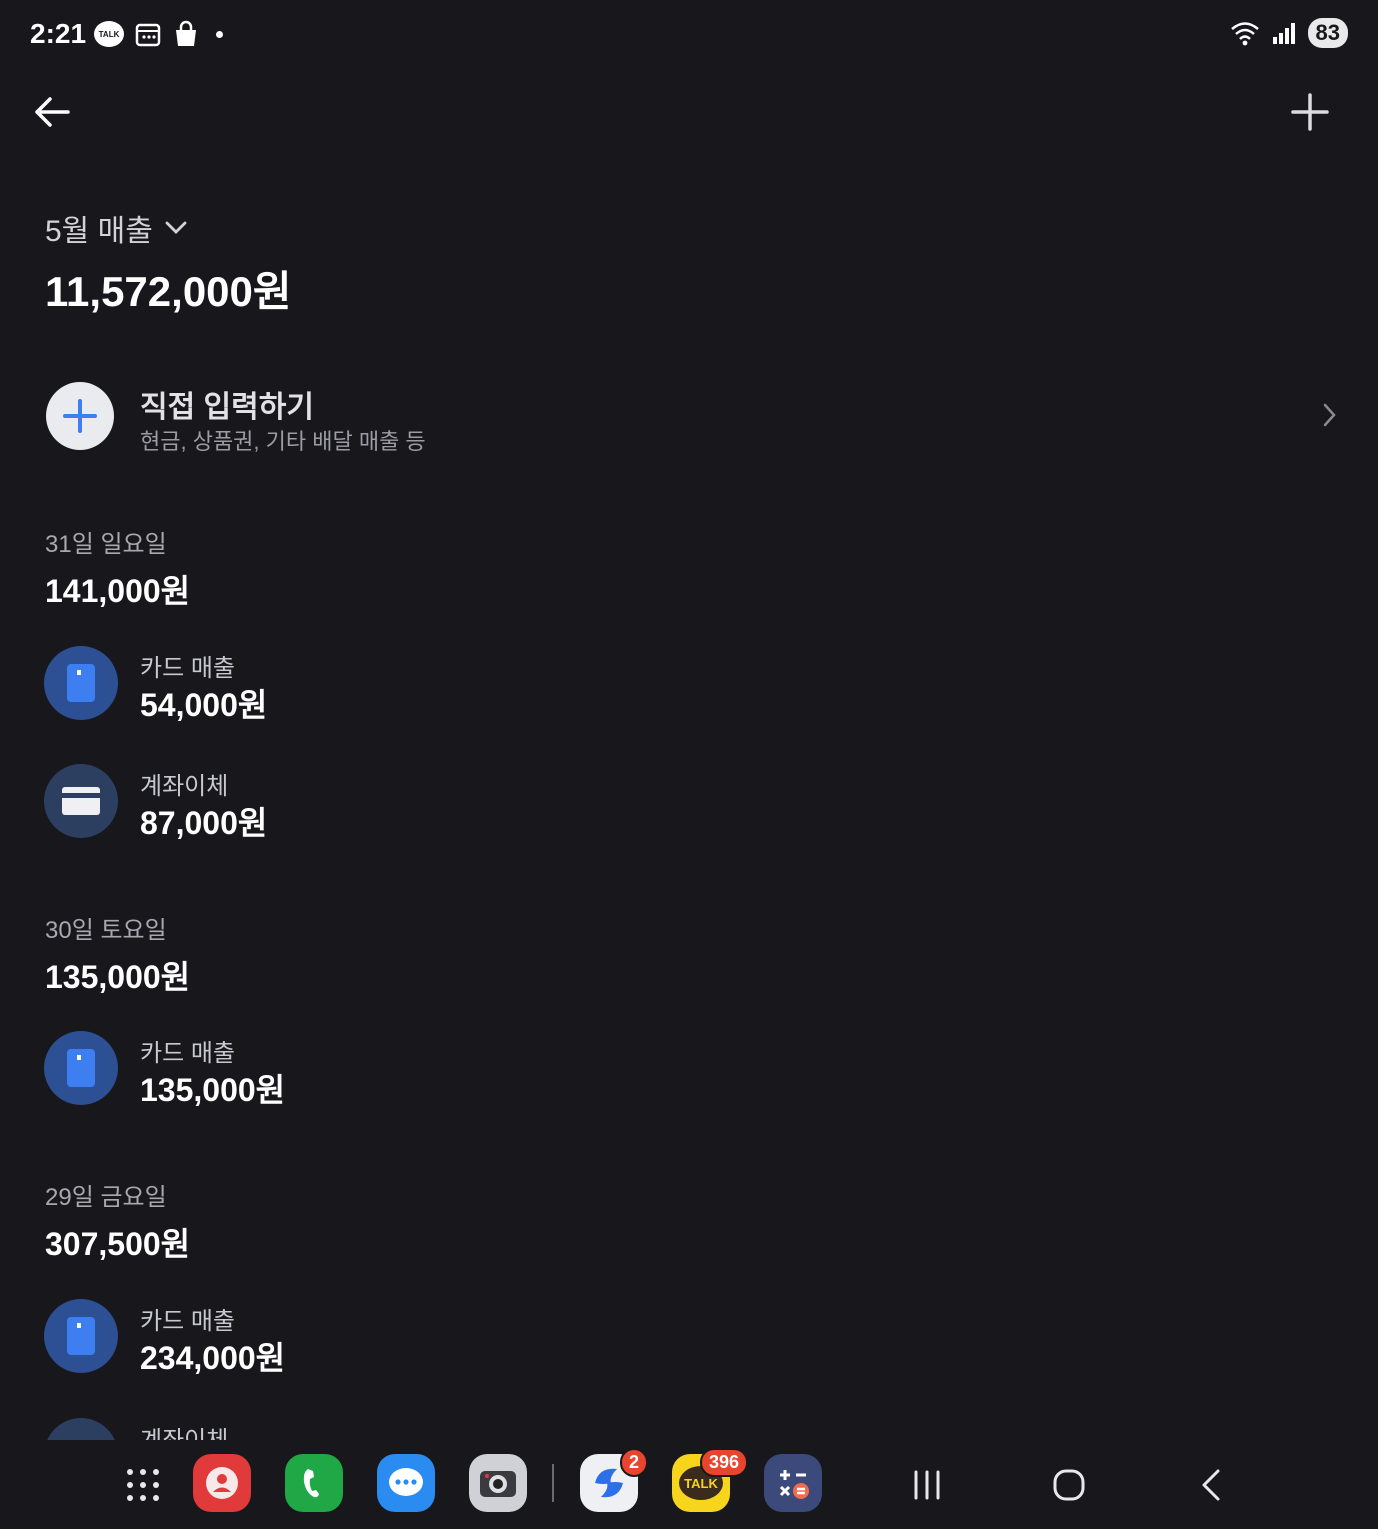 The width and height of the screenshot is (1378, 1529). I want to click on status-notification-icons: TALK, so click(158, 34).